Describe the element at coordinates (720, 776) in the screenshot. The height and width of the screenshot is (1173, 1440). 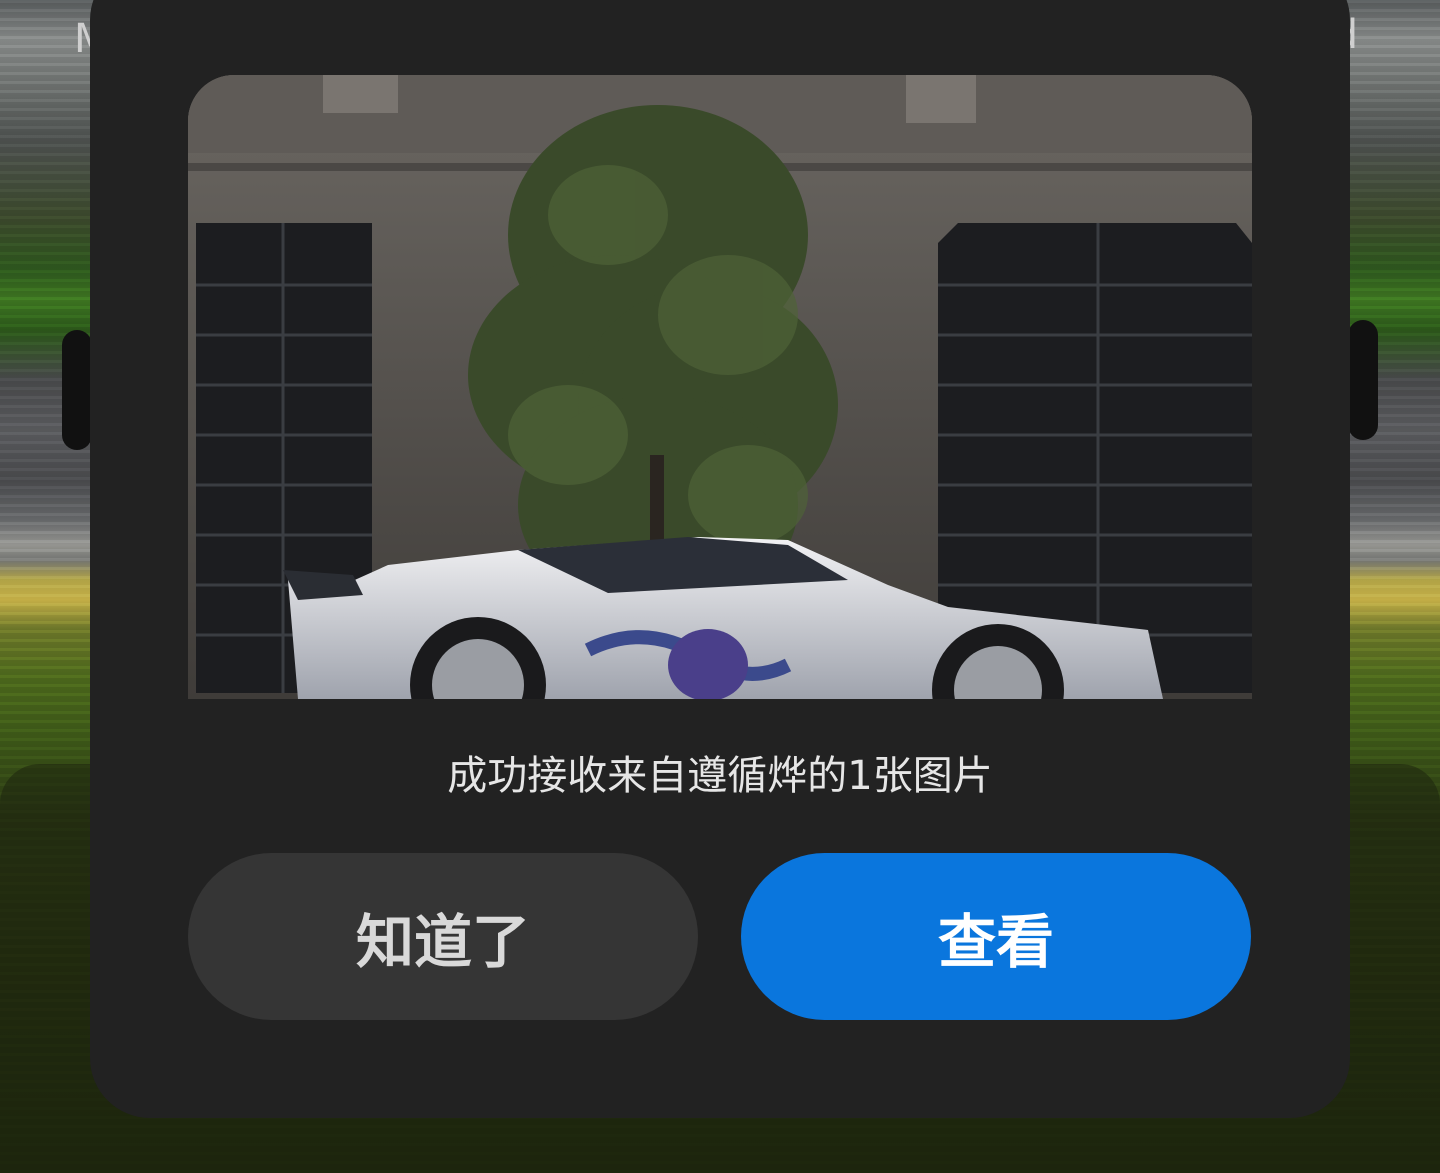
I see `receive-success-message: 成功接收来自遵循烨的1张图片` at that location.